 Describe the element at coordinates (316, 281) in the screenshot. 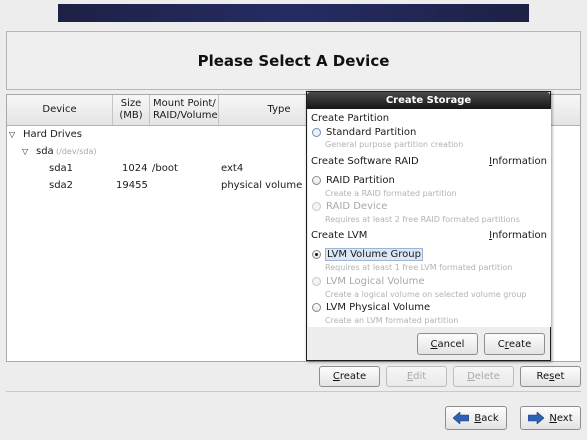

I see `radio-lvm-logical-volume` at that location.